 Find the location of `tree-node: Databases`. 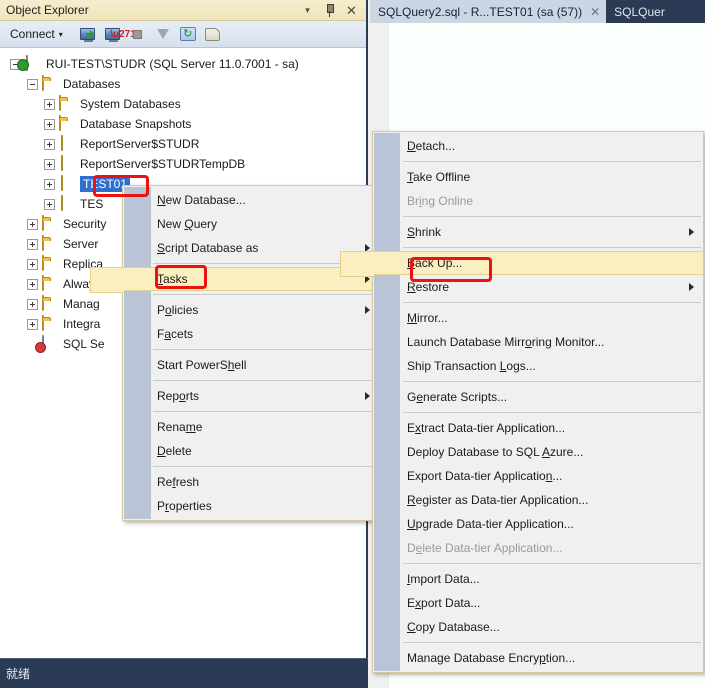

tree-node: Databases is located at coordinates (183, 84).